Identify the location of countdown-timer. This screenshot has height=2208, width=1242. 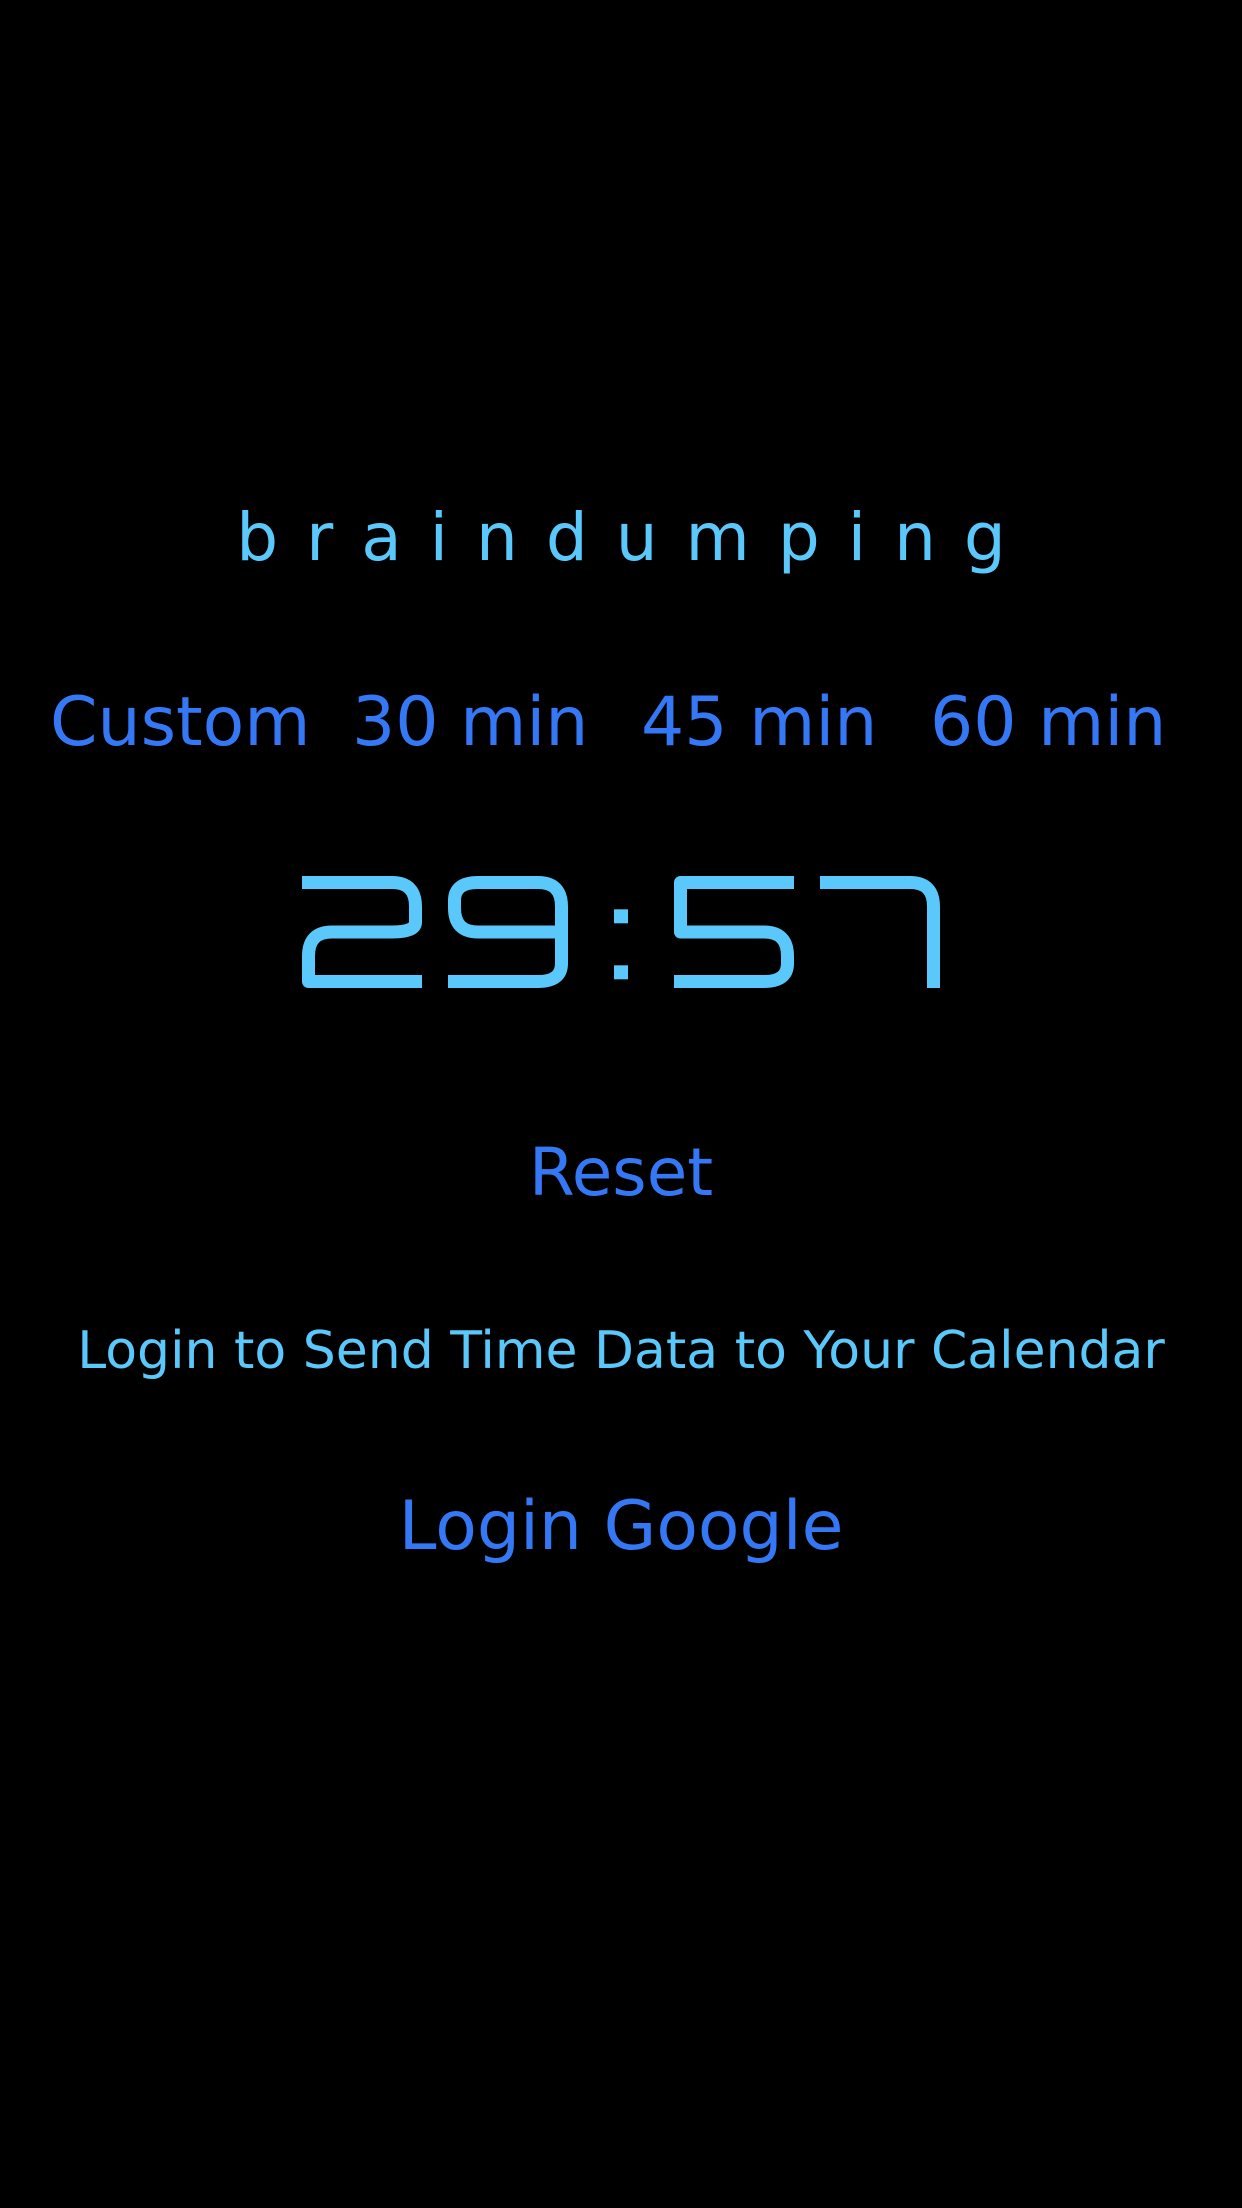
(621, 932).